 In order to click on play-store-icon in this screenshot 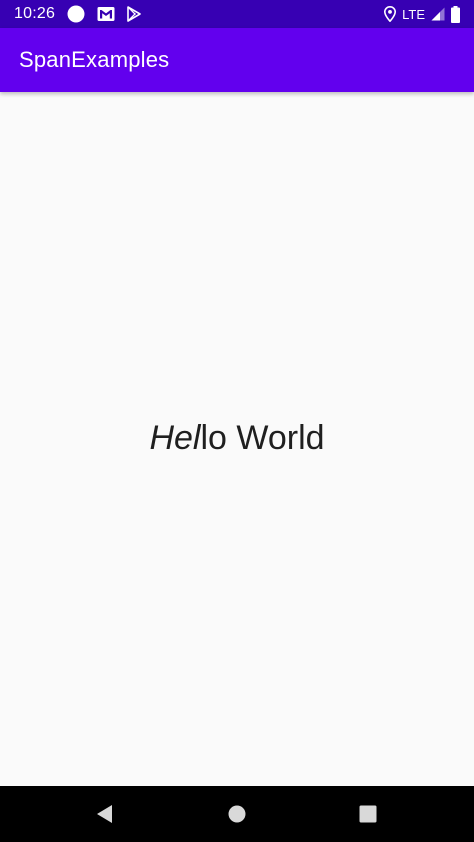, I will do `click(134, 14)`.